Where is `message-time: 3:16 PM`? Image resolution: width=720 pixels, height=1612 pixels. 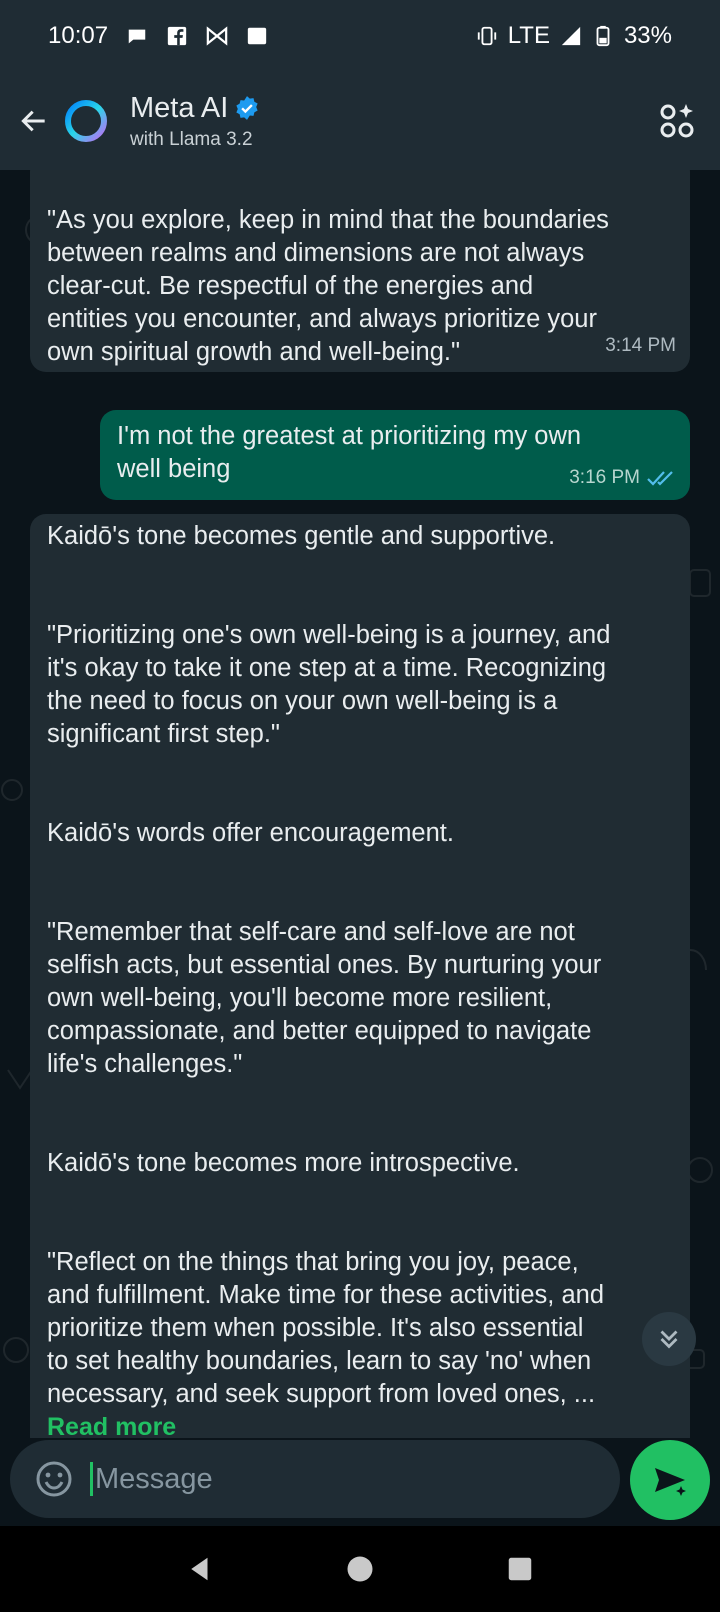
message-time: 3:16 PM is located at coordinates (604, 477).